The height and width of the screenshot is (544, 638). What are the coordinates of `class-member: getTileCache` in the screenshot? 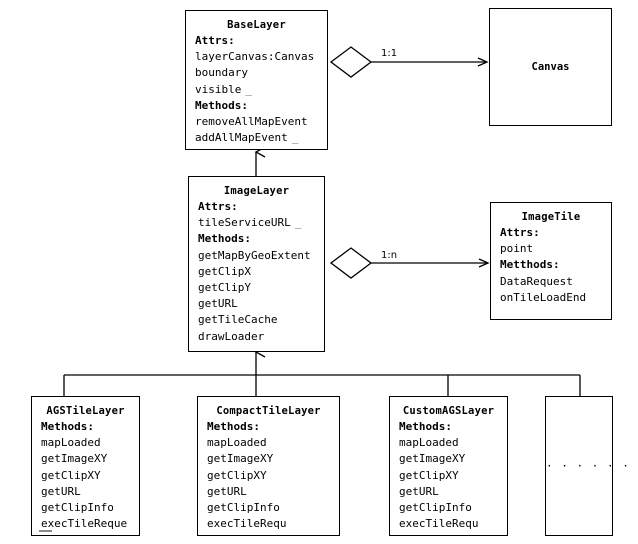 It's located at (238, 320).